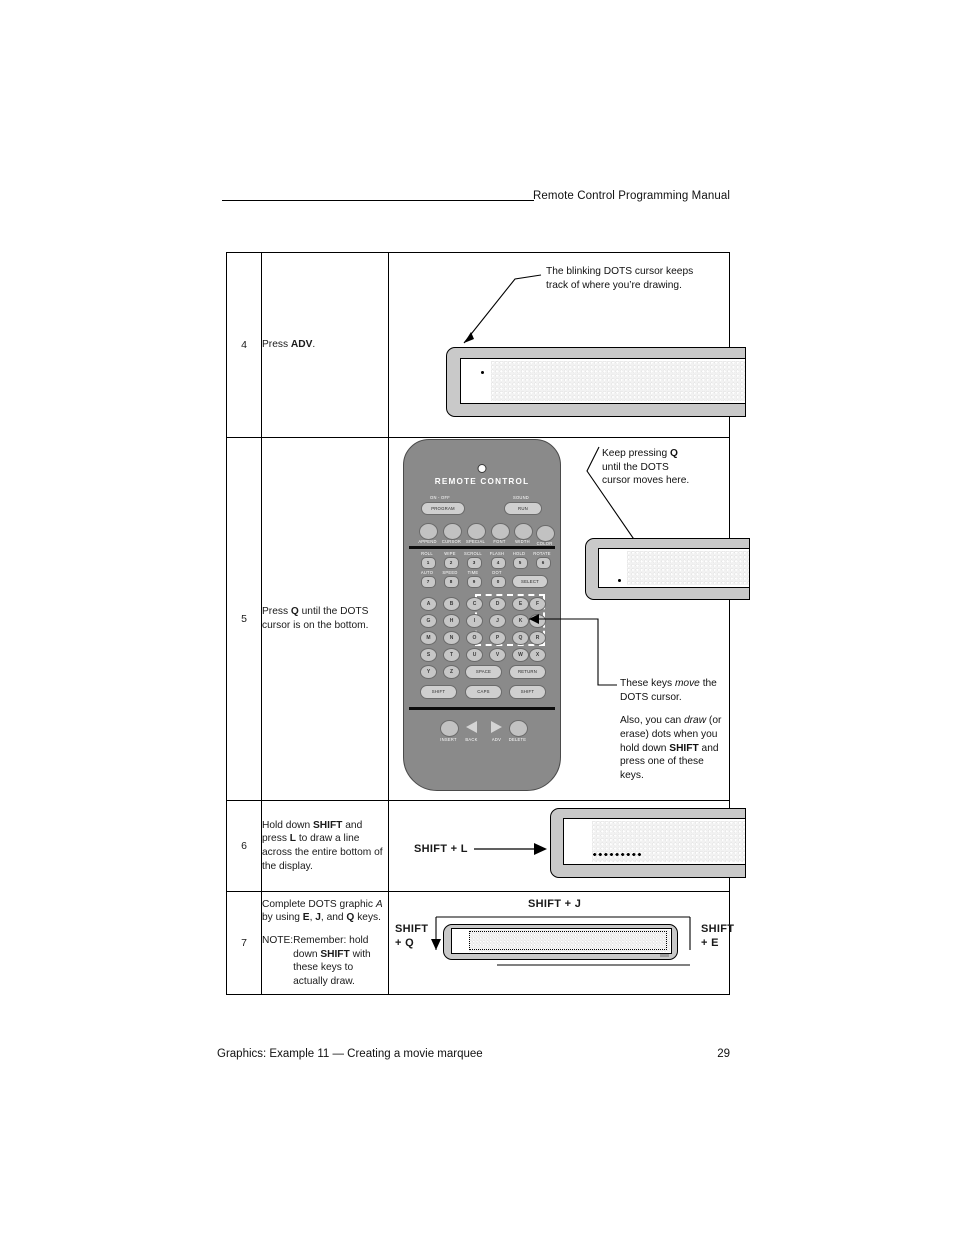 This screenshot has width=954, height=1235. I want to click on step-number-cell: 6, so click(244, 846).